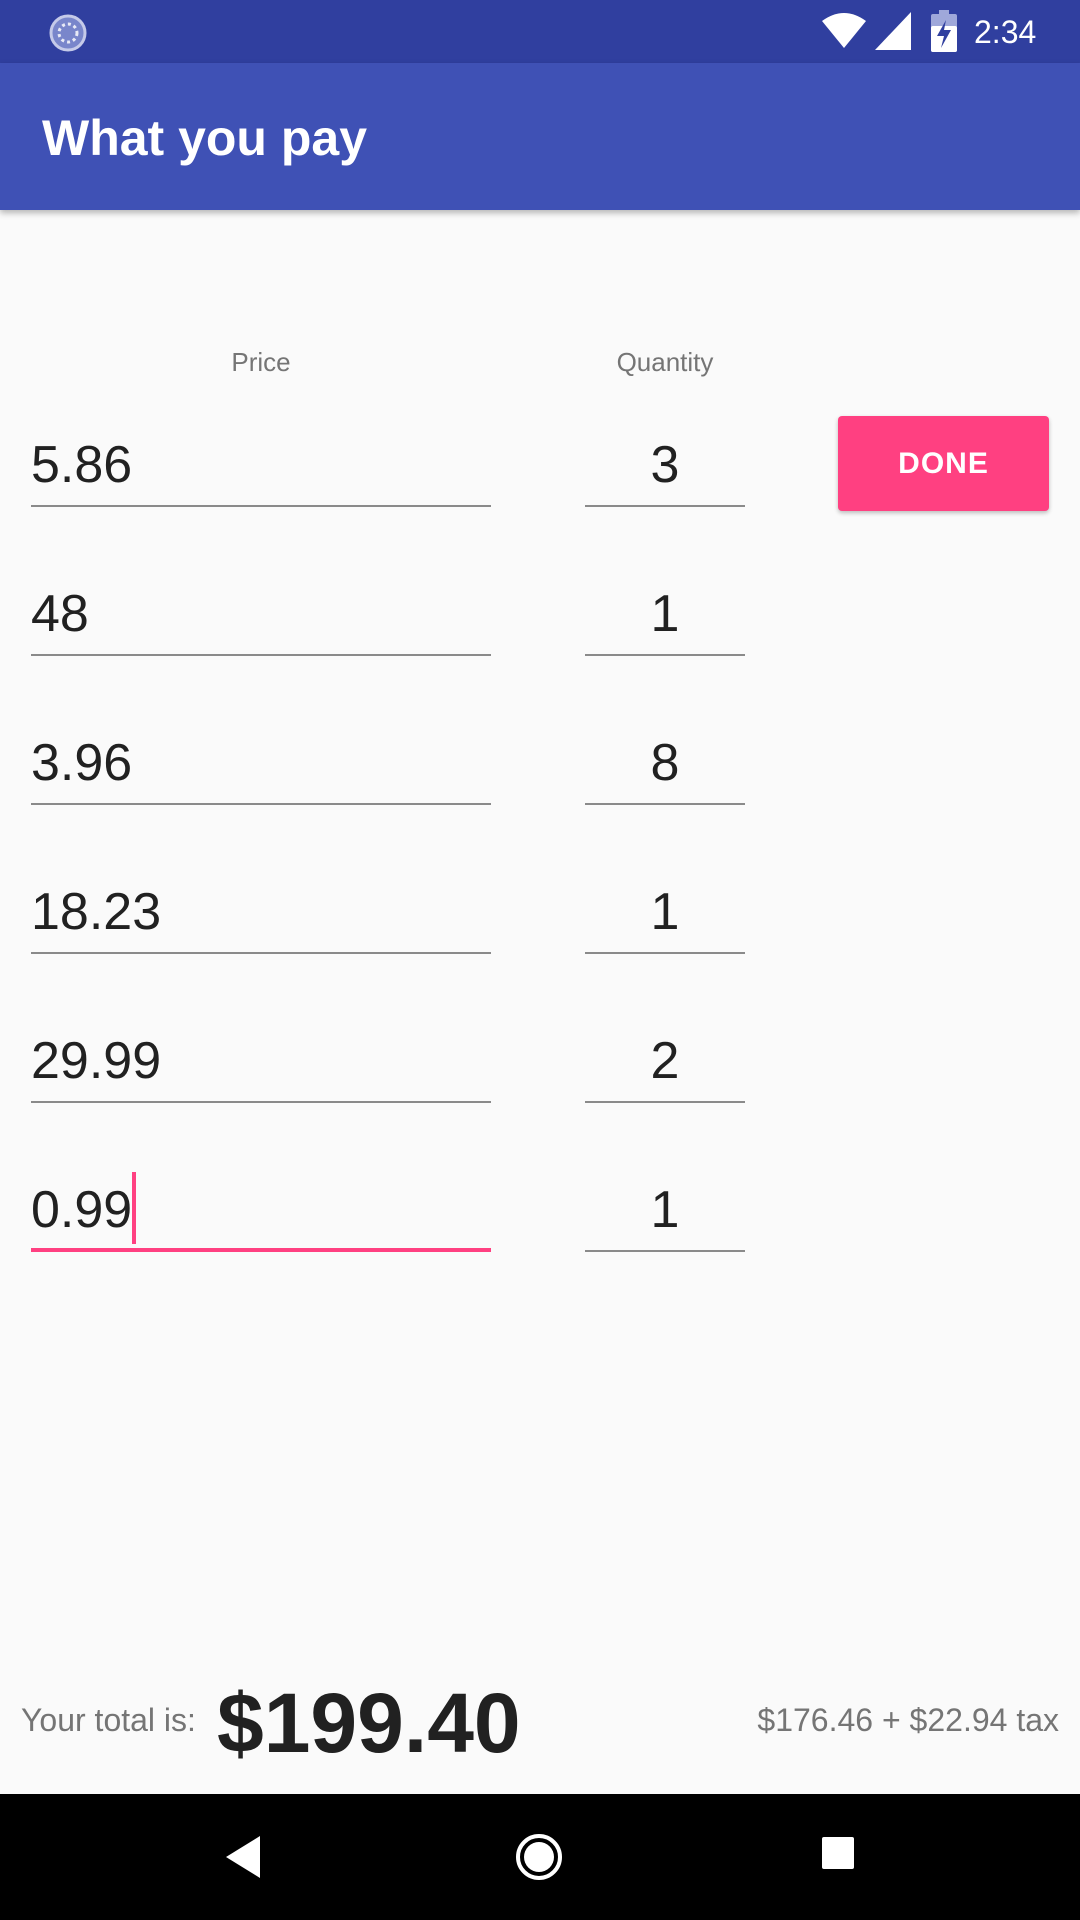 The width and height of the screenshot is (1080, 1920). I want to click on quantity-field-3: 8, so click(665, 765).